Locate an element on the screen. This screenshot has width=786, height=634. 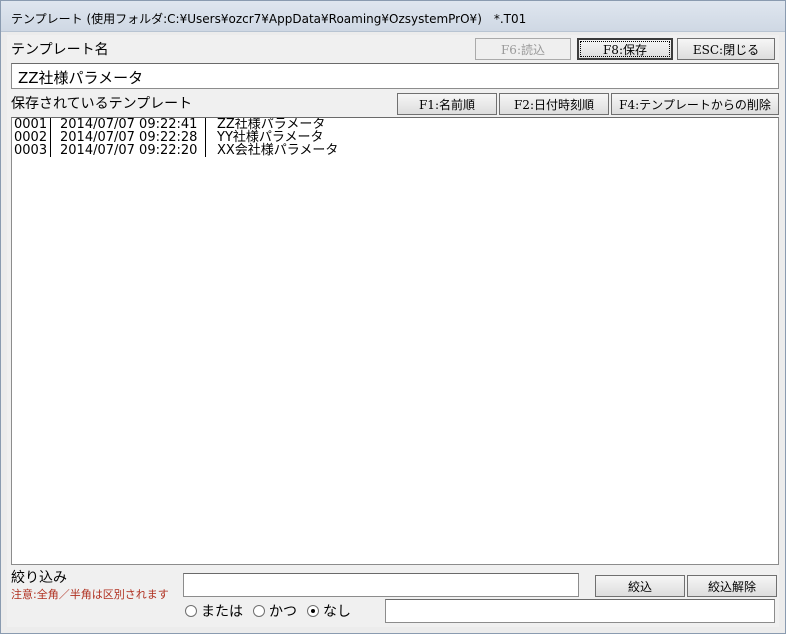
second-filter-input is located at coordinates (580, 611).